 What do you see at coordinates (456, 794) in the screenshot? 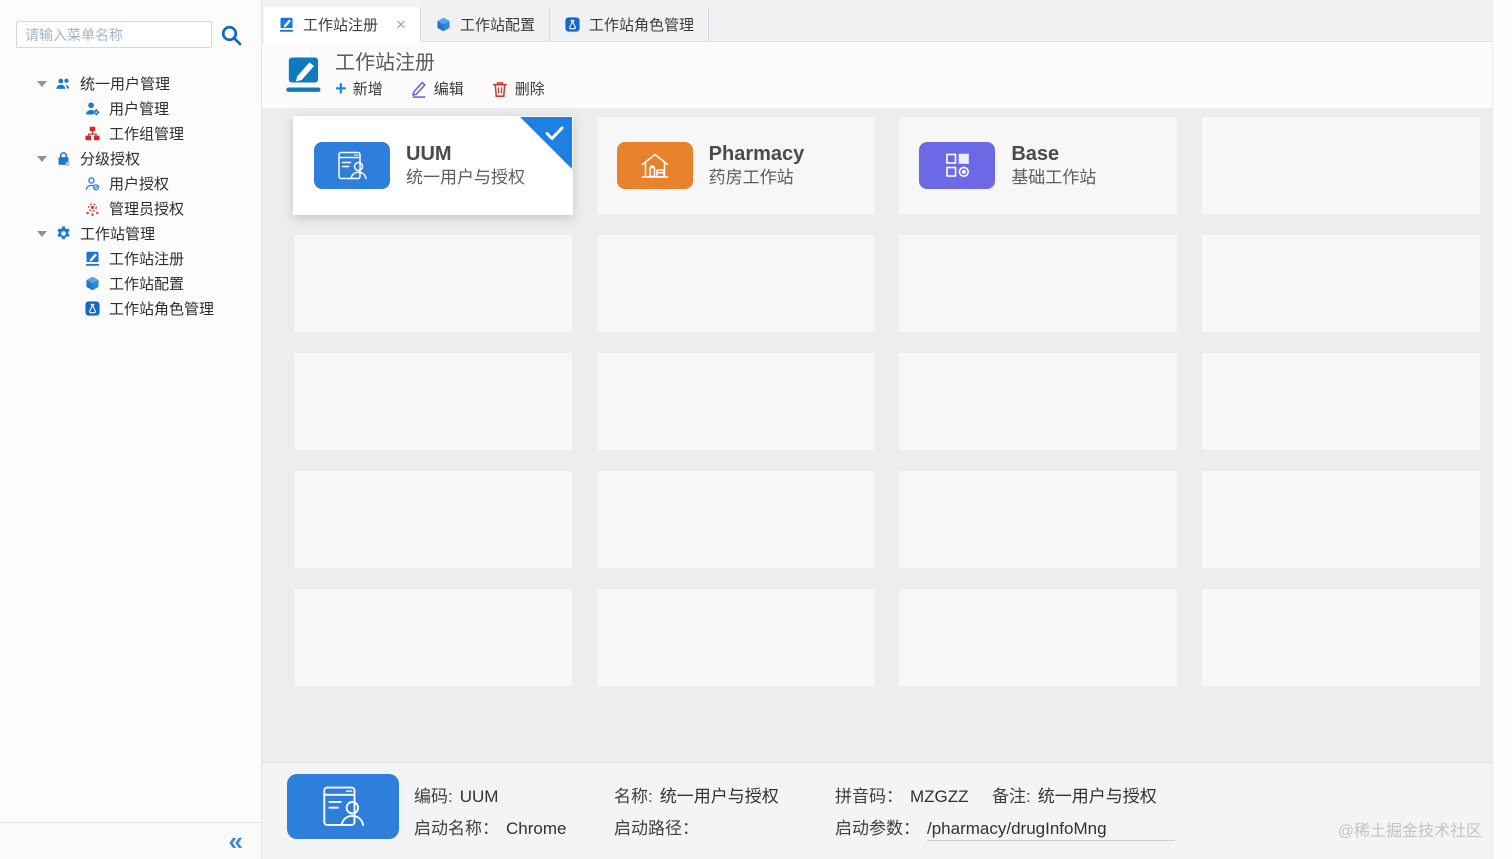
I see `field-code: 编码: UUM` at bounding box center [456, 794].